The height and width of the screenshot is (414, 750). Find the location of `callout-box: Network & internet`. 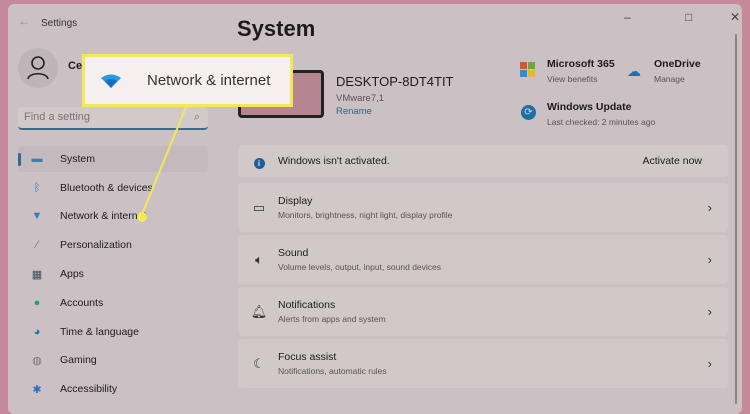

callout-box: Network & internet is located at coordinates (187, 80).